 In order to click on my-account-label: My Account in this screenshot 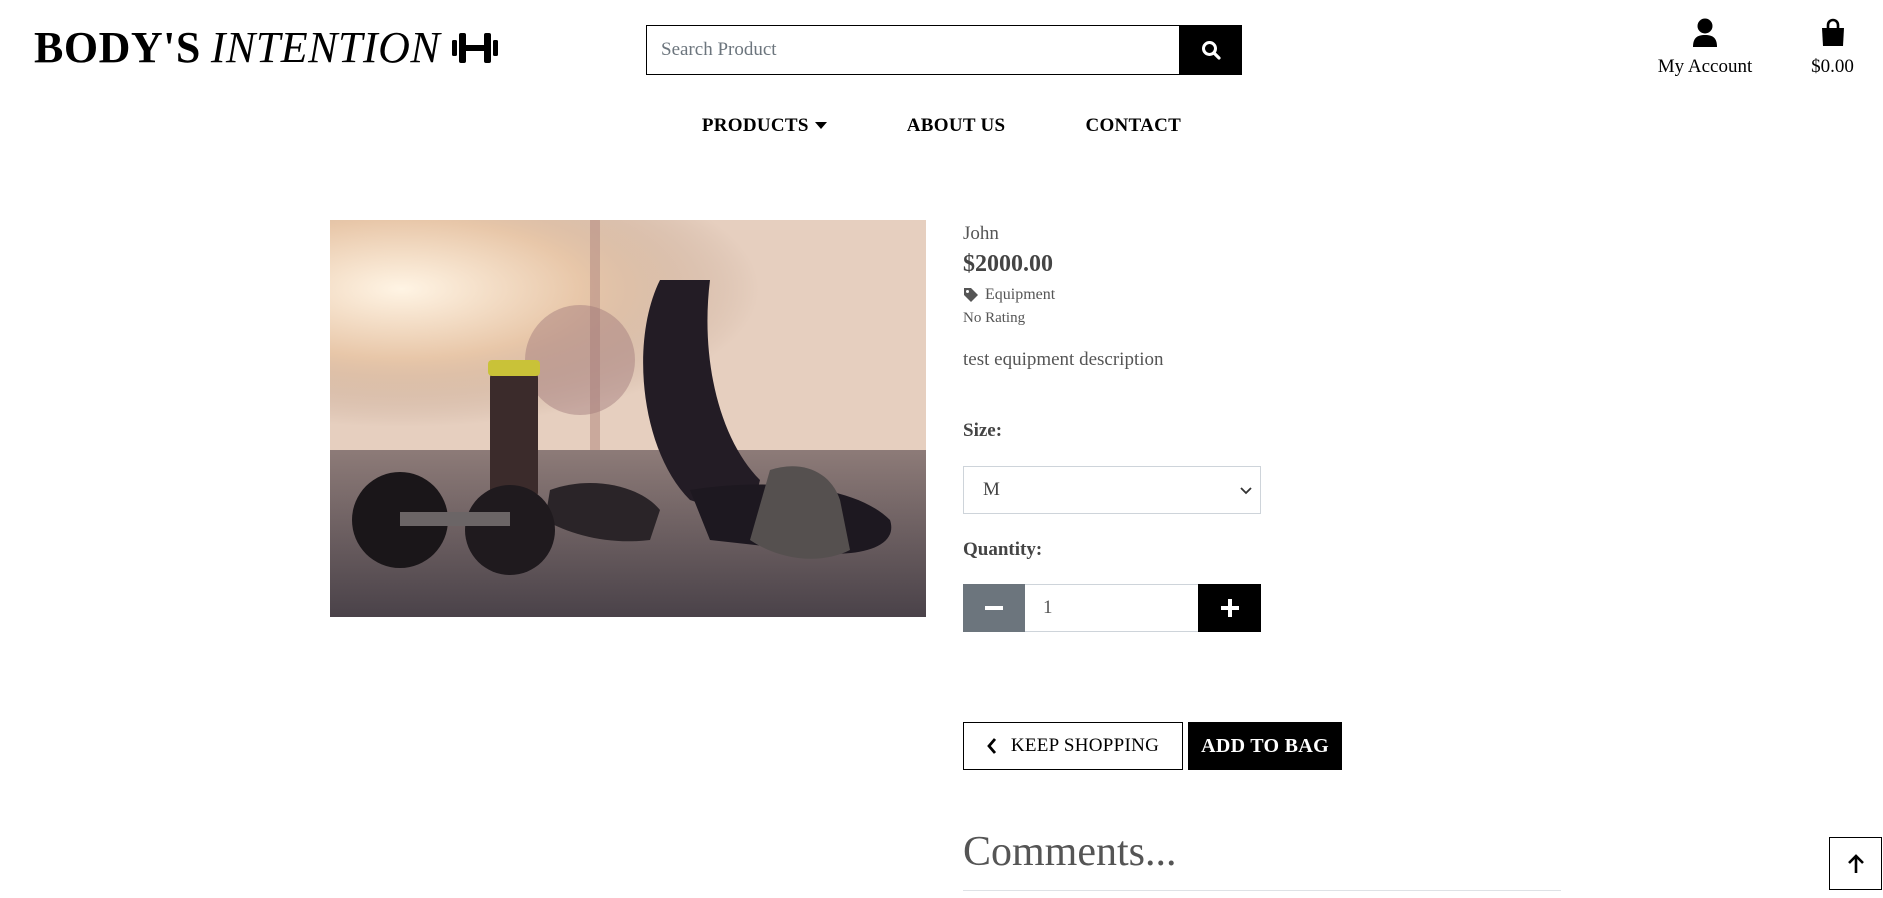, I will do `click(1705, 66)`.